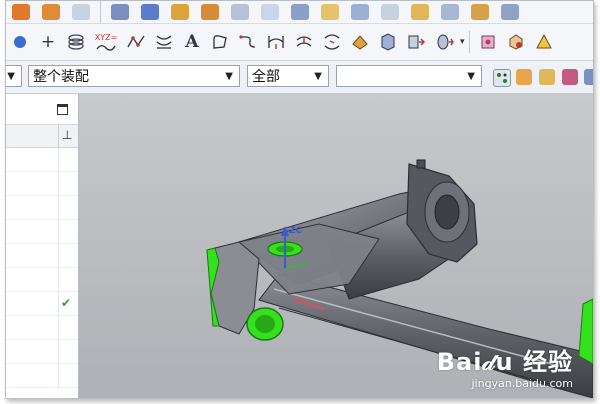  I want to click on selection-bar: ▼ 整个装配 ▼ 全部 ▼ ▼, so click(299, 77).